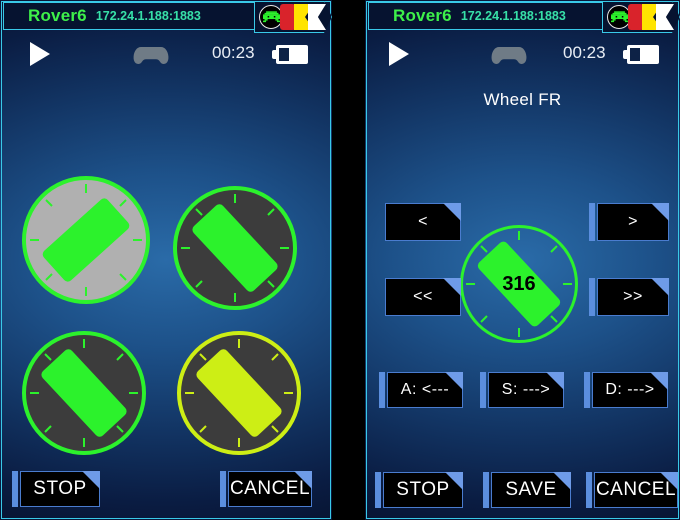 The height and width of the screenshot is (520, 680). I want to click on dial-wheel-bl, so click(84, 393).